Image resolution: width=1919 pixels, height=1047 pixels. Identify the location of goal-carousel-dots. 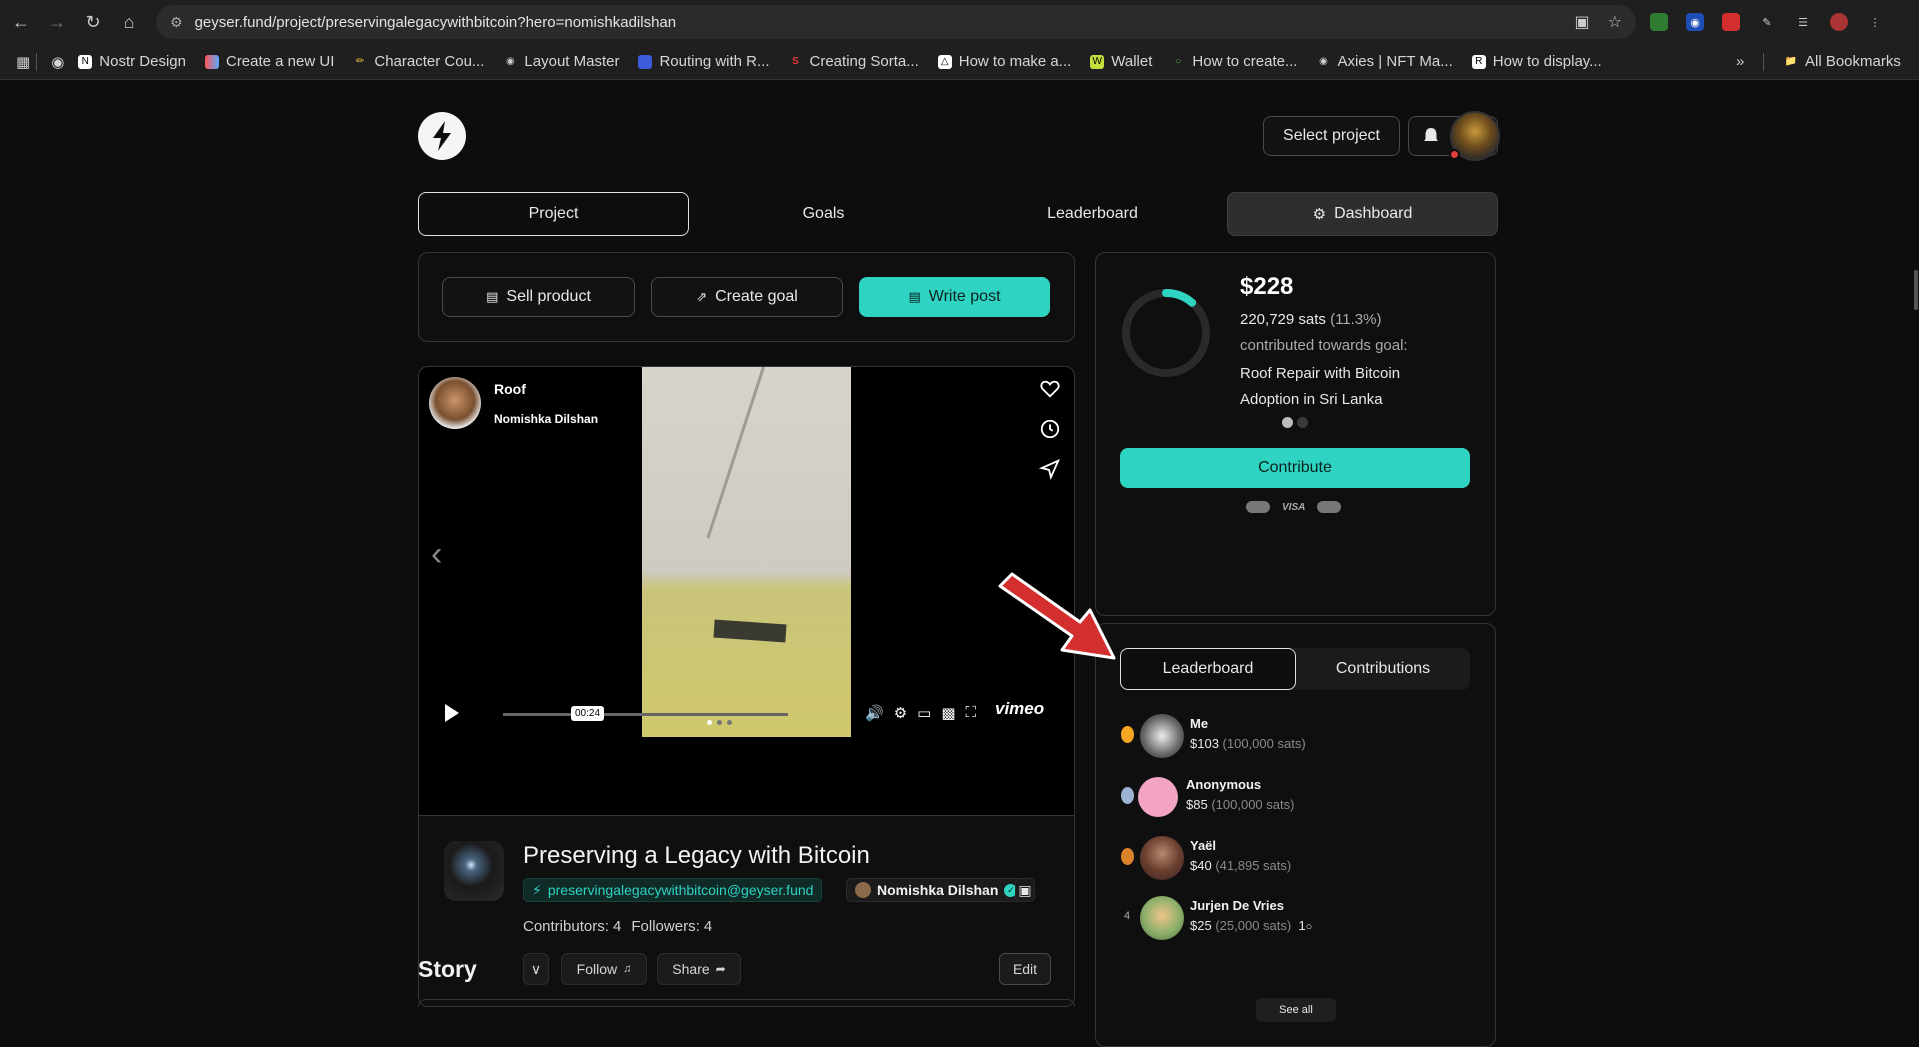
(1295, 422).